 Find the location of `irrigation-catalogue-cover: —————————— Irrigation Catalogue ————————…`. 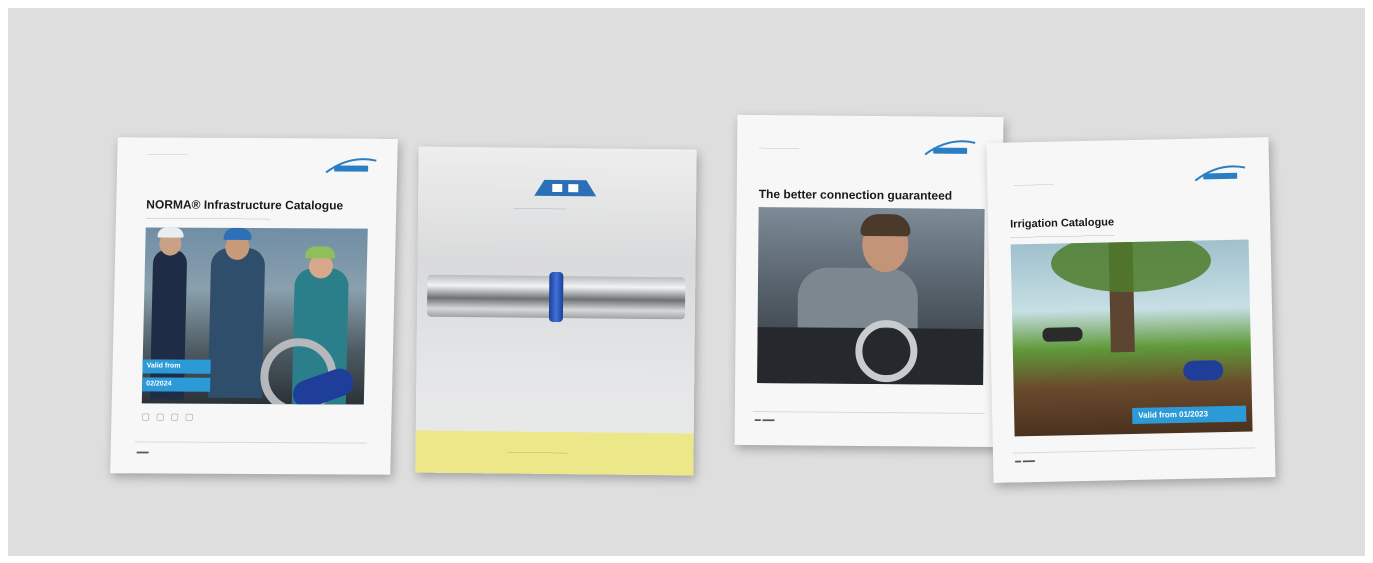

irrigation-catalogue-cover: —————————— Irrigation Catalogue ————————… is located at coordinates (1131, 310).